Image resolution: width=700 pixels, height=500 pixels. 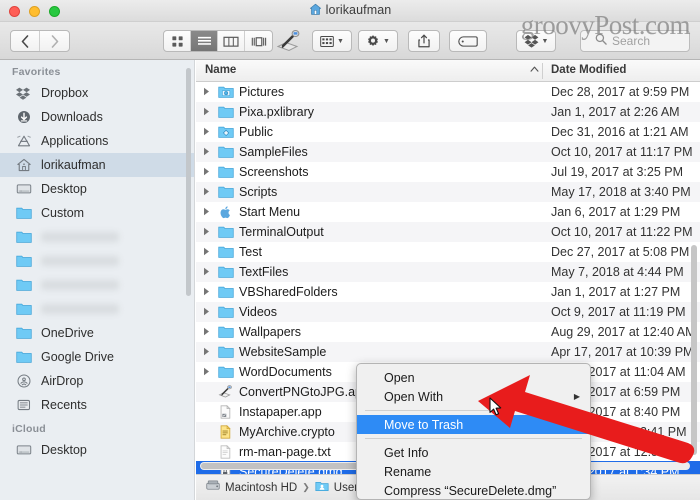 I want to click on path-item-user: User, so click(x=346, y=488).